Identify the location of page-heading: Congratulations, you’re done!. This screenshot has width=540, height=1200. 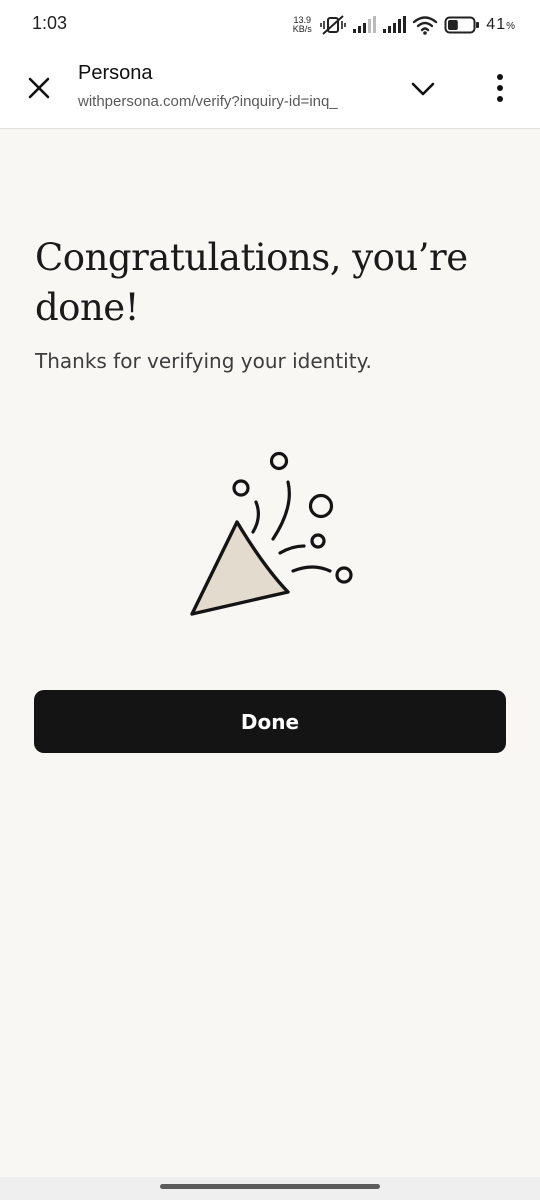
(251, 282).